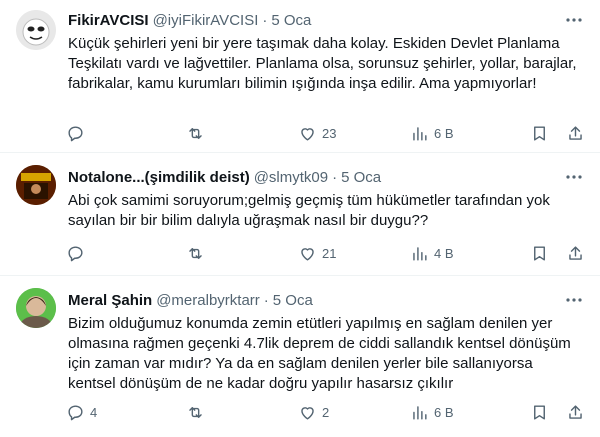 This screenshot has height=437, width=600. What do you see at coordinates (326, 412) in the screenshot?
I see `like-count: 2` at bounding box center [326, 412].